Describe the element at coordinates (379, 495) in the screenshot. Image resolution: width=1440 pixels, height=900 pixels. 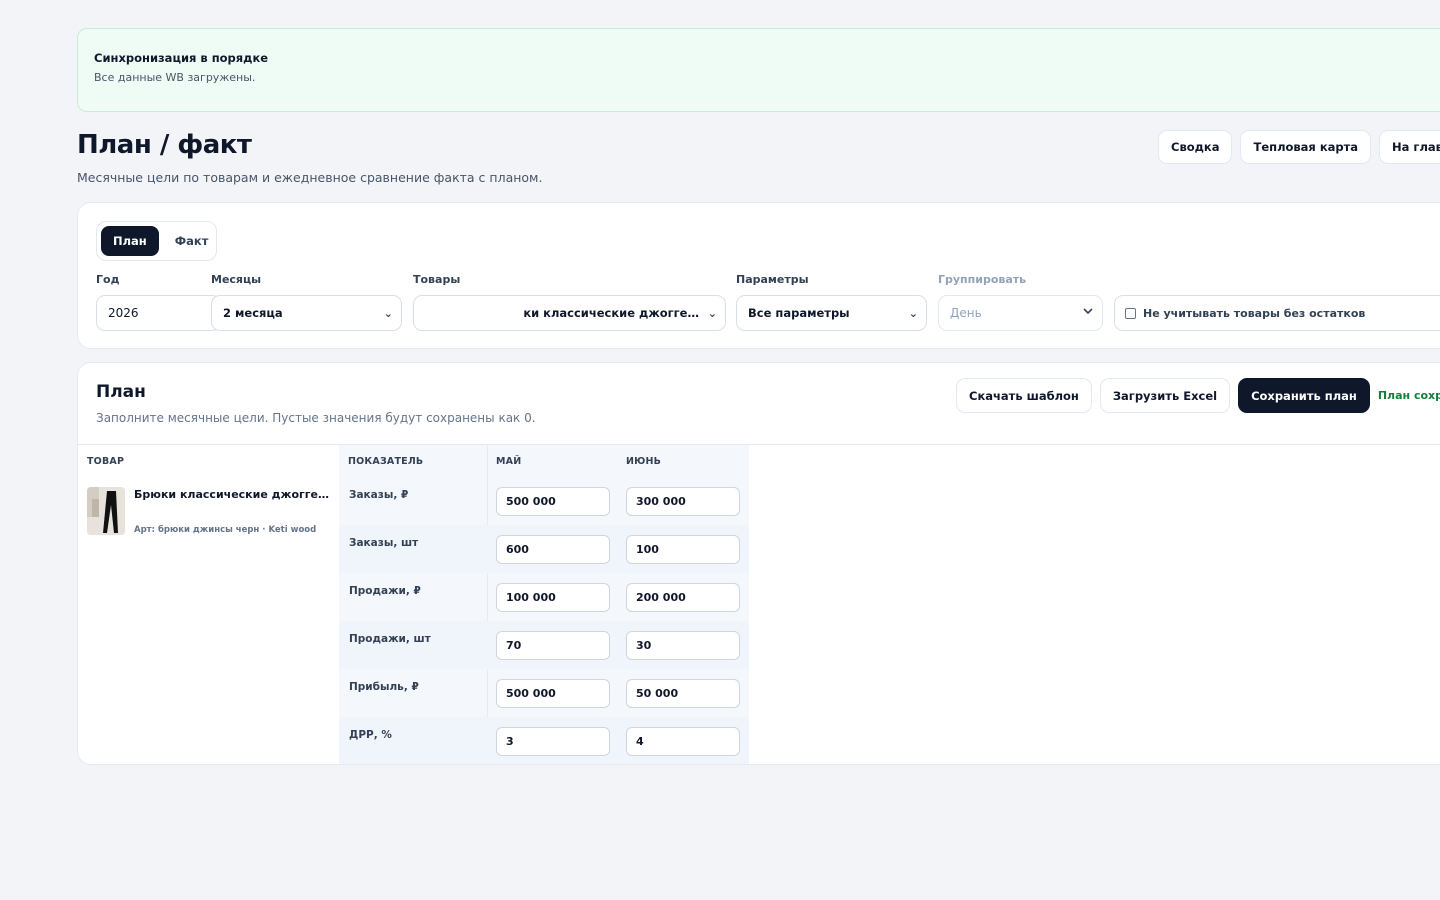
I see `metric-label: Заказы, ₽` at that location.